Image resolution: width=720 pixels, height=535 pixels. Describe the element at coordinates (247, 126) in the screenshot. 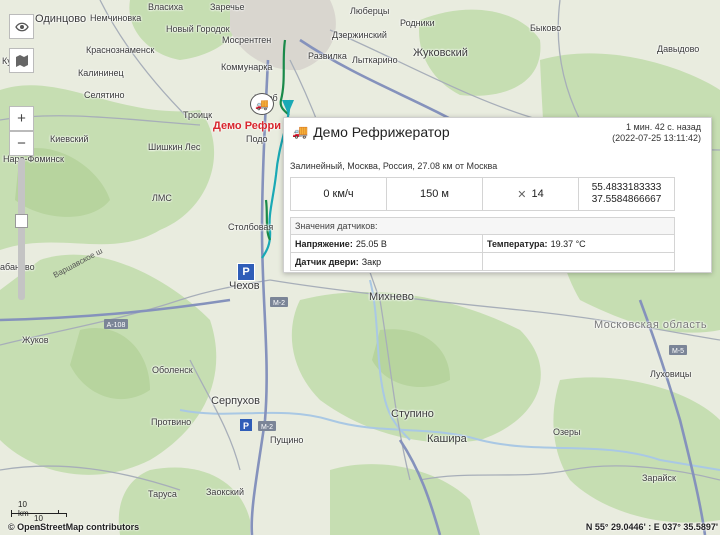

I see `vehicle-label: Демо Рефри` at that location.